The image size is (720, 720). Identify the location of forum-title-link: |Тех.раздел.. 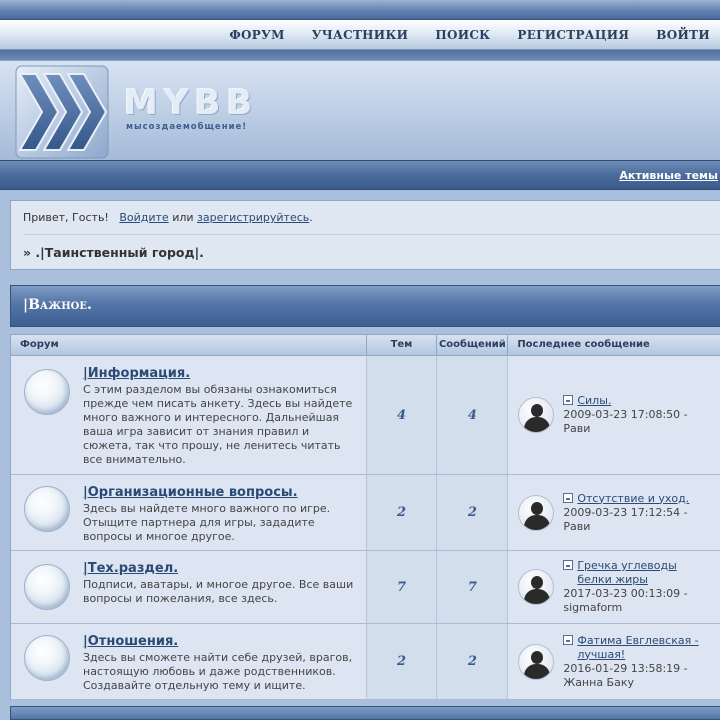
(220, 568).